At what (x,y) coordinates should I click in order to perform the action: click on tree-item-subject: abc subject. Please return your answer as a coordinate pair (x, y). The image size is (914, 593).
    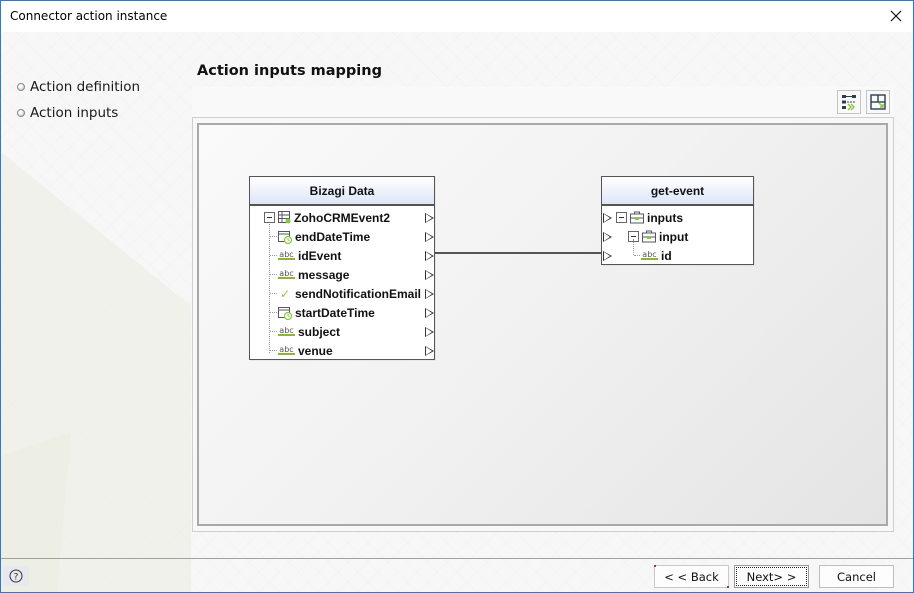
    Looking at the image, I should click on (309, 331).